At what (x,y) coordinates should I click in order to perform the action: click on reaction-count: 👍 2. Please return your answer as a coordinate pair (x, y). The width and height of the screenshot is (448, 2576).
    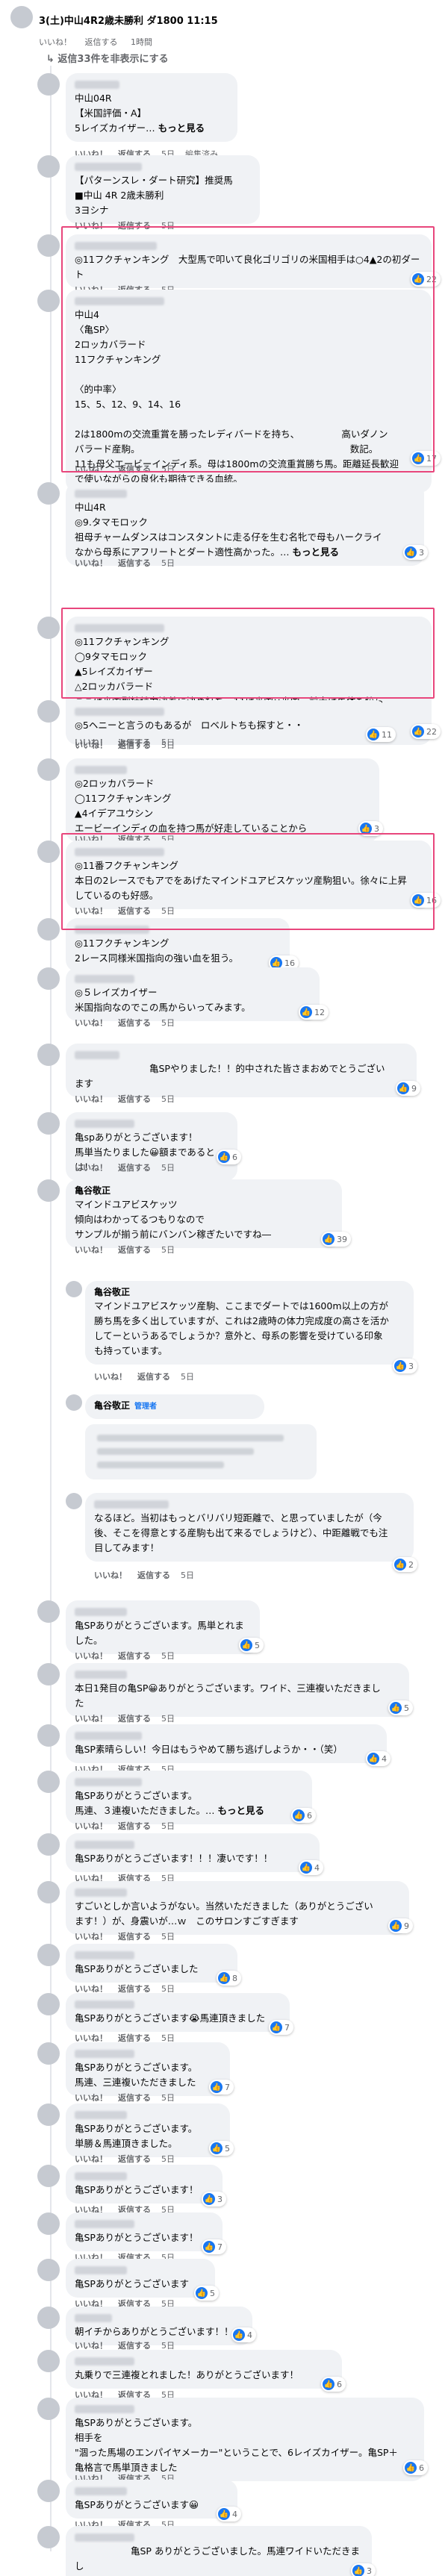
    Looking at the image, I should click on (405, 1565).